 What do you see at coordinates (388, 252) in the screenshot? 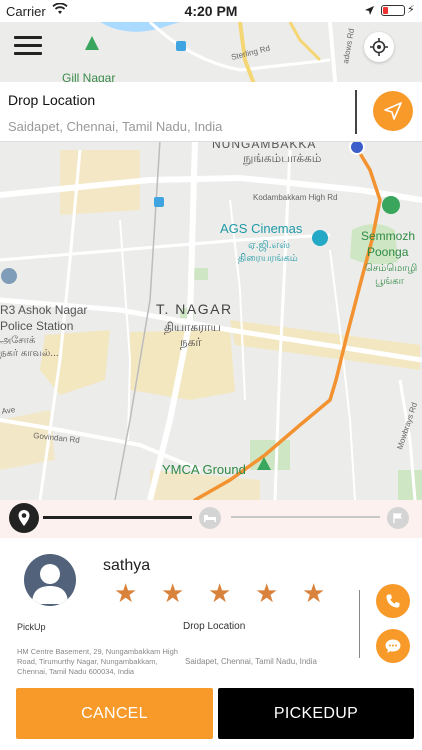
I see `map-label-poonga: Poonga` at bounding box center [388, 252].